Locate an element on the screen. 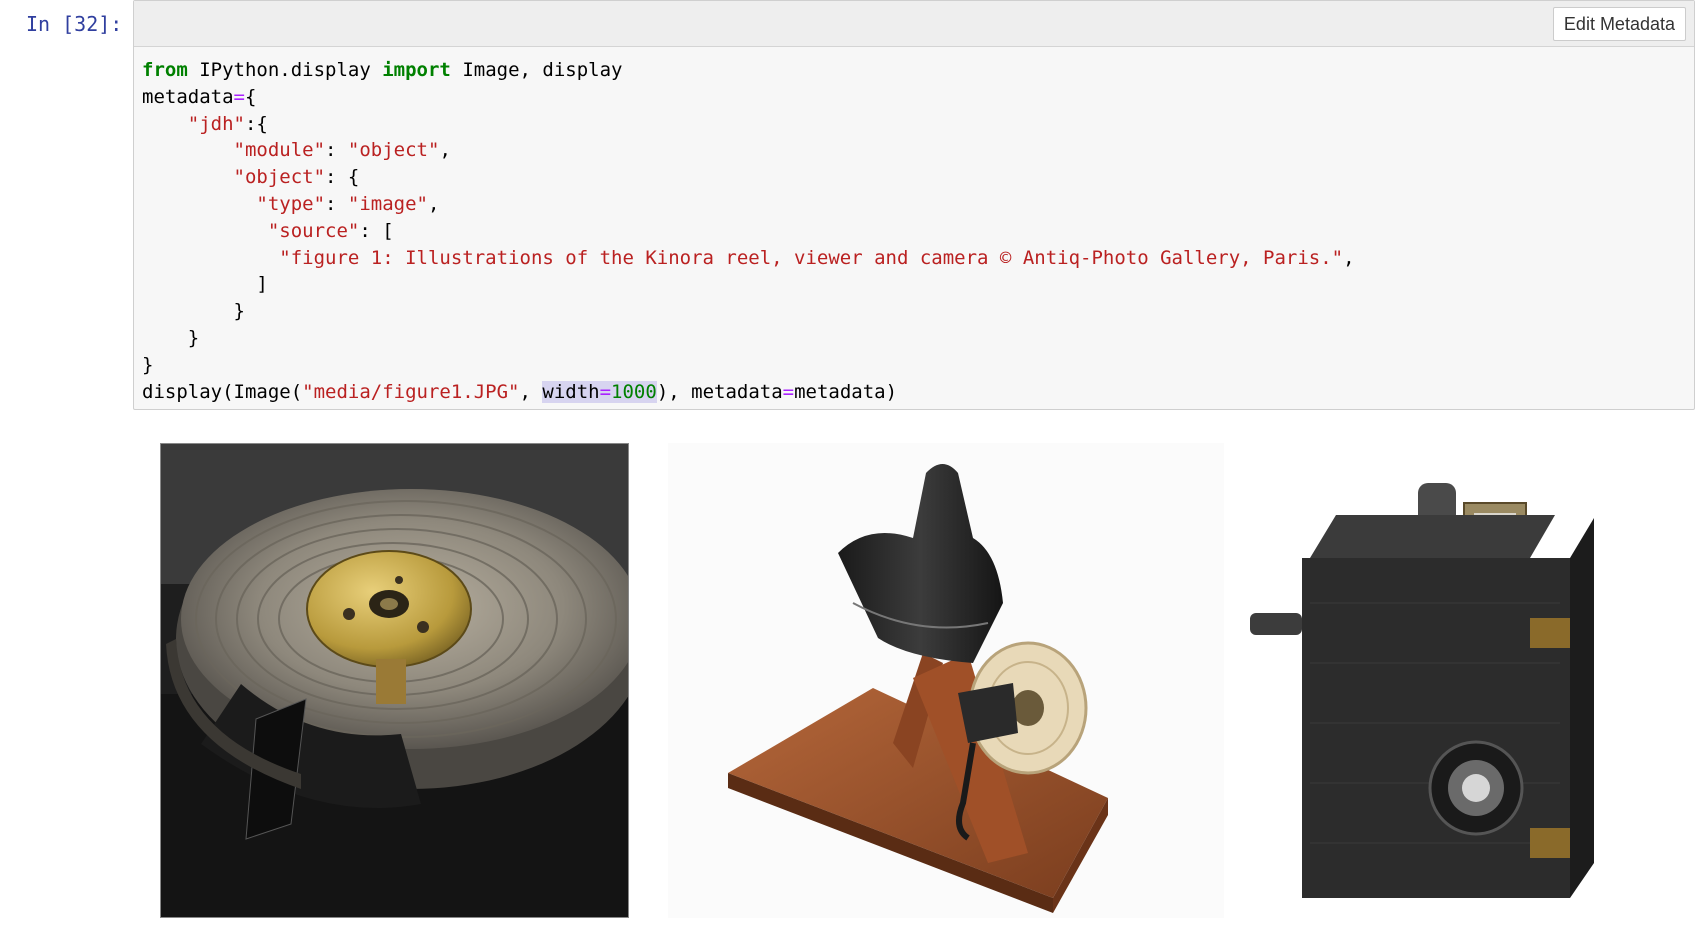 Image resolution: width=1700 pixels, height=934 pixels. code-text: { is located at coordinates (250, 96).